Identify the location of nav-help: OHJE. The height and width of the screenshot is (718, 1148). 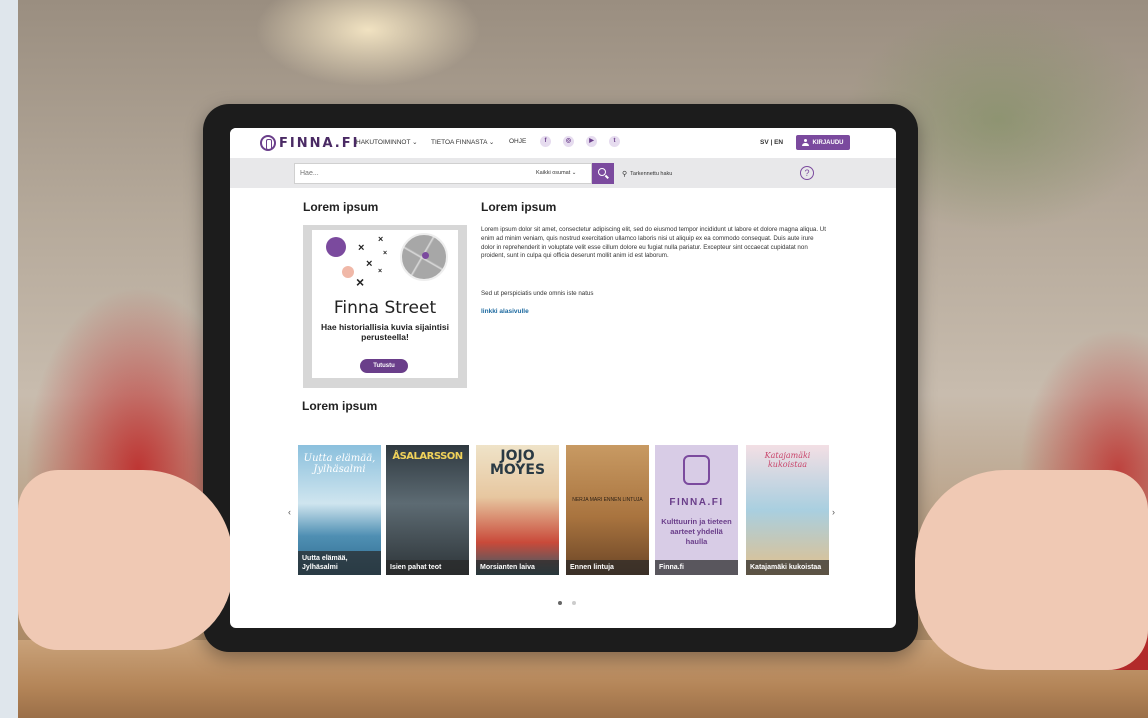
(517, 141).